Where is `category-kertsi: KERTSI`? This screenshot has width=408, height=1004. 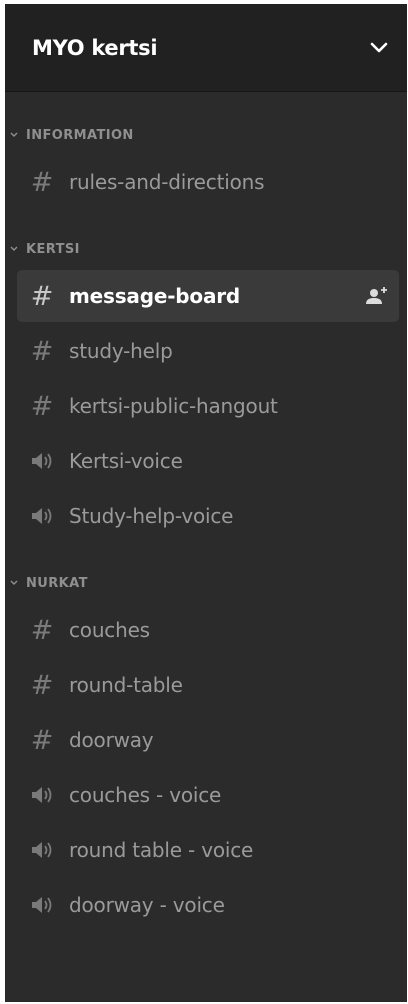
category-kertsi: KERTSI is located at coordinates (206, 249).